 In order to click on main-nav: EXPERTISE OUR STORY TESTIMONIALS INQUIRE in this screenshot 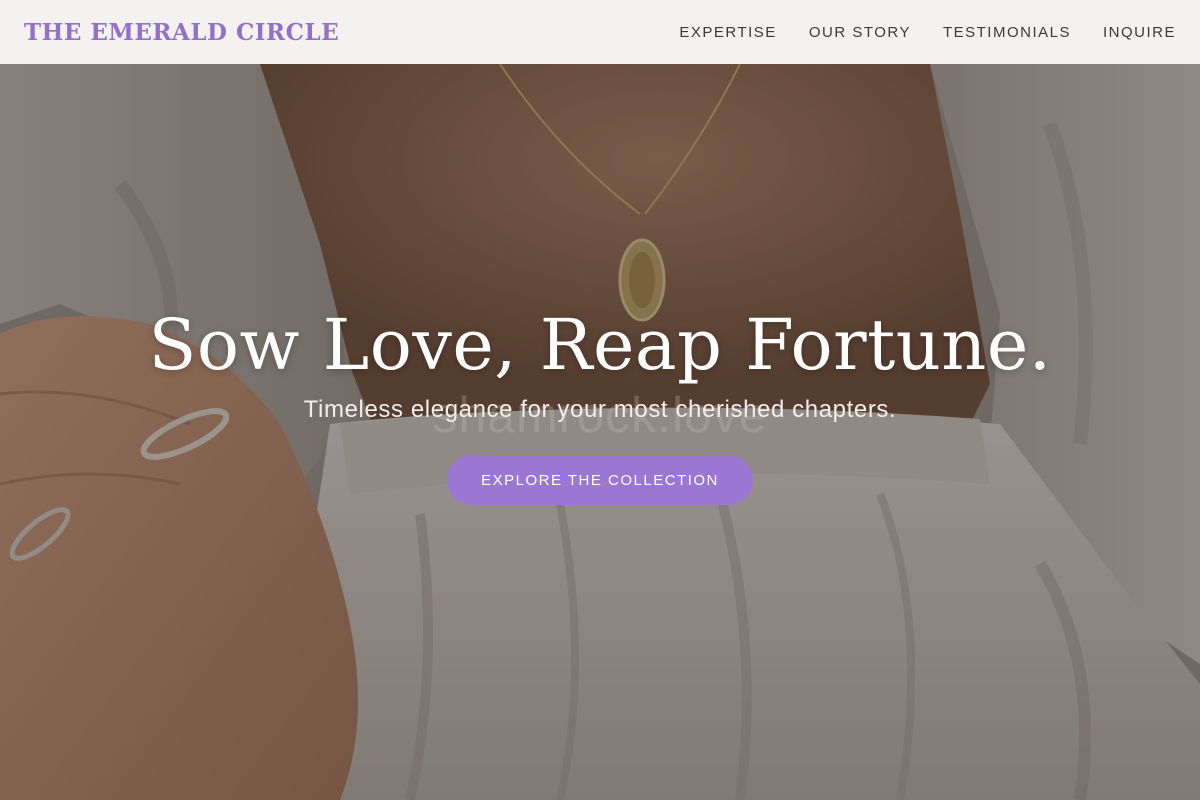, I will do `click(927, 32)`.